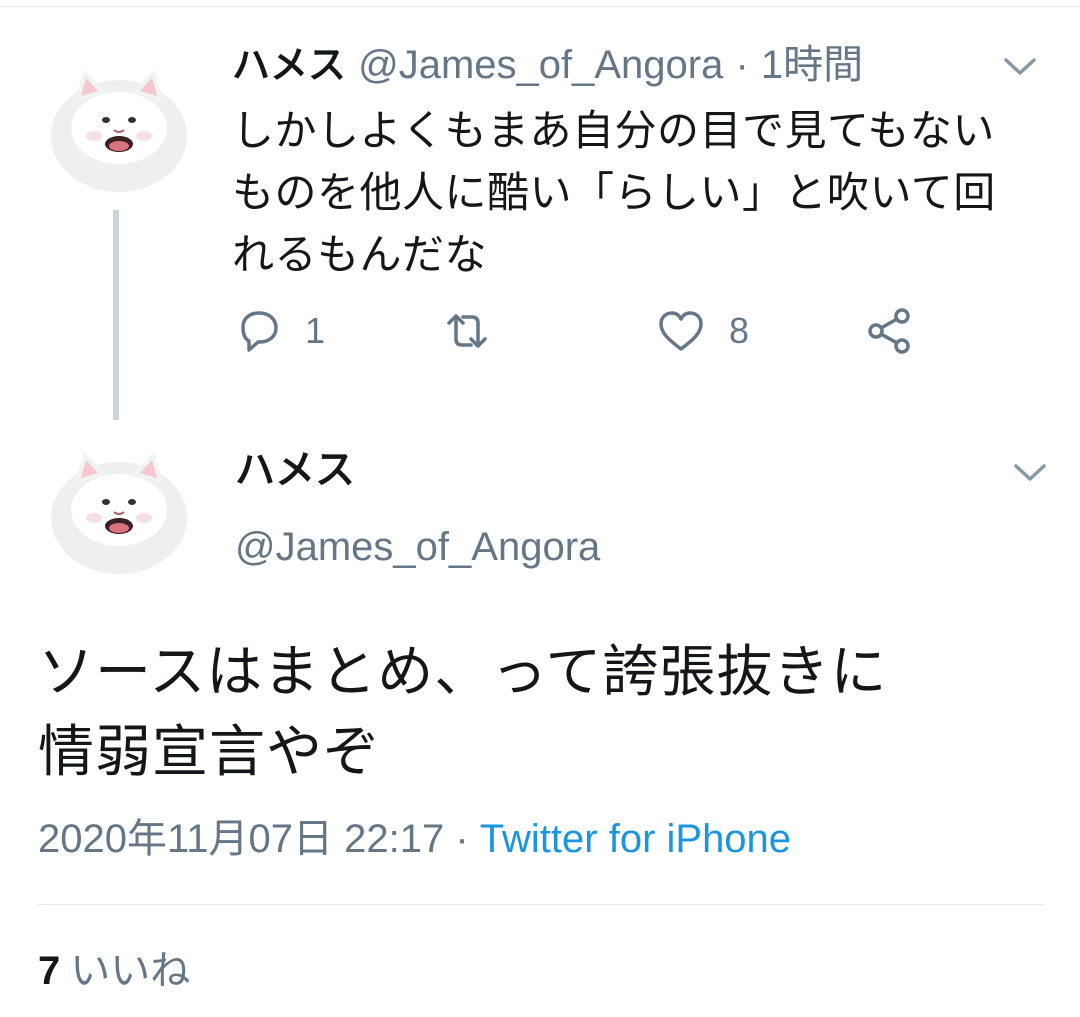 This screenshot has width=1080, height=1017. What do you see at coordinates (541, 904) in the screenshot?
I see `divider` at bounding box center [541, 904].